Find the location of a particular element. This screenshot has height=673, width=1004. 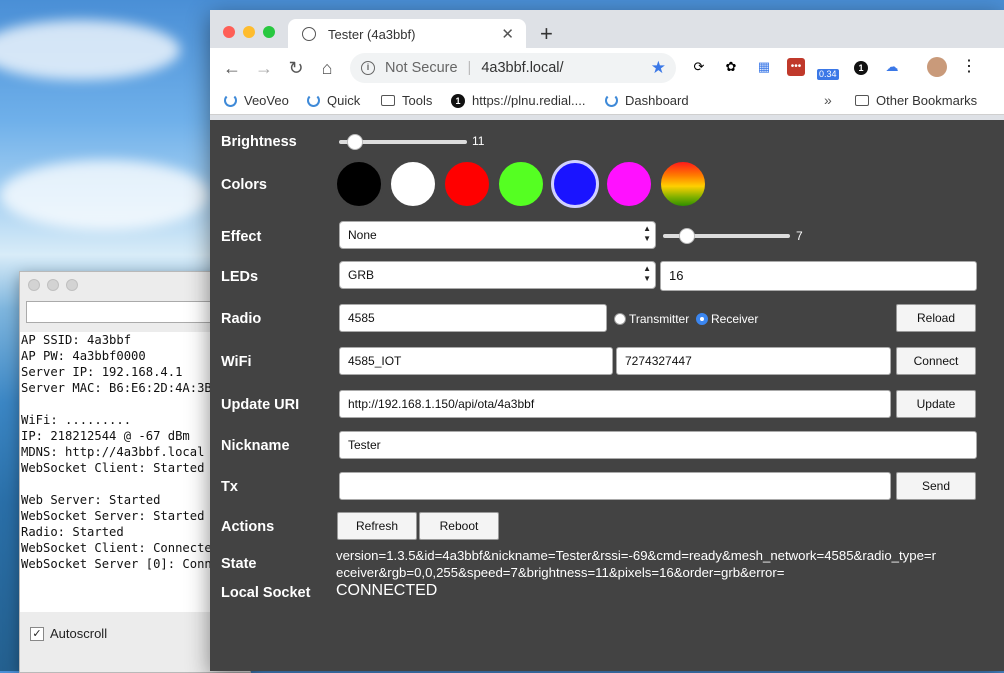

speedtest-extension-icon: 0.34 is located at coordinates (829, 69).